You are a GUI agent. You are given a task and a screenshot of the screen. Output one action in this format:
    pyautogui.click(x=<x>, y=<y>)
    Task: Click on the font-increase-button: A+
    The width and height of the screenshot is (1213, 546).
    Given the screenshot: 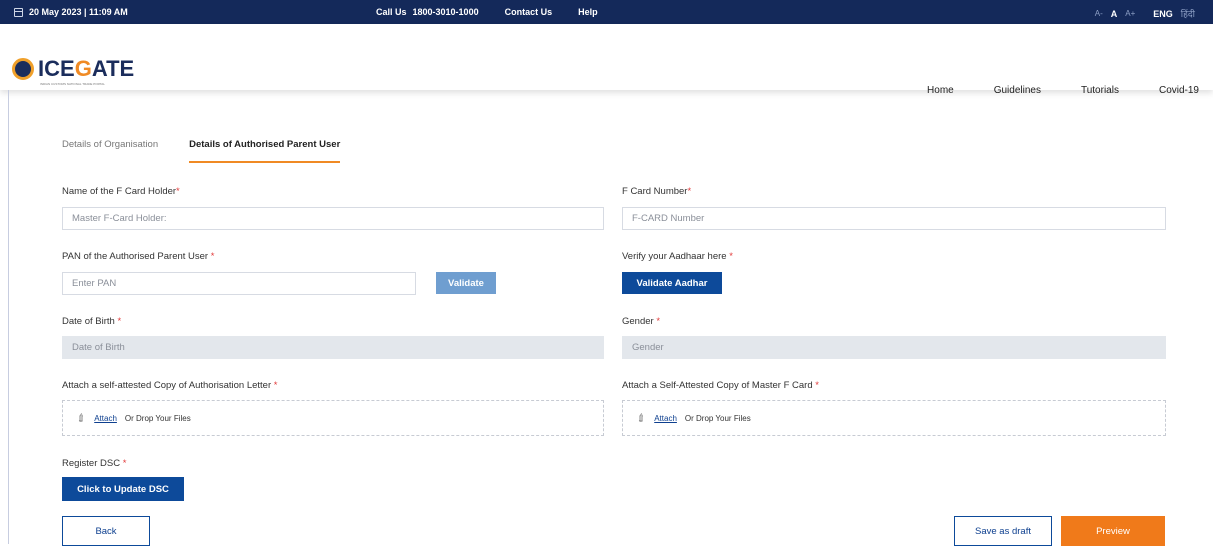 What is the action you would take?
    pyautogui.click(x=1130, y=13)
    